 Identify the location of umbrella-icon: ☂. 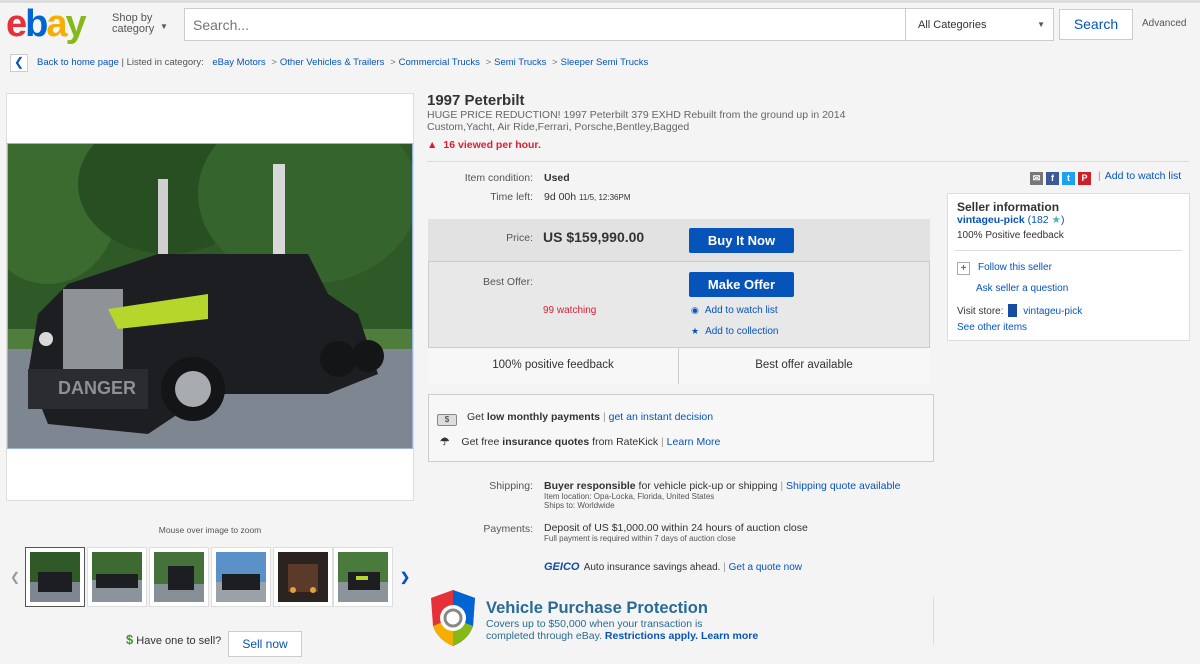
(445, 442).